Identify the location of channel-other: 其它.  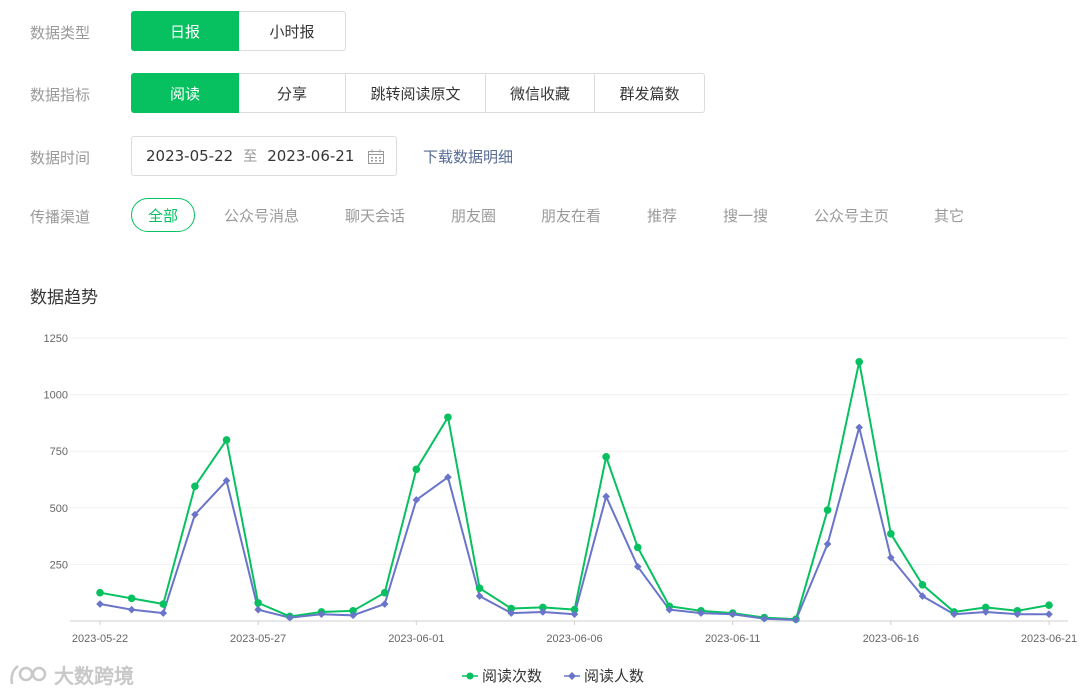
(949, 215).